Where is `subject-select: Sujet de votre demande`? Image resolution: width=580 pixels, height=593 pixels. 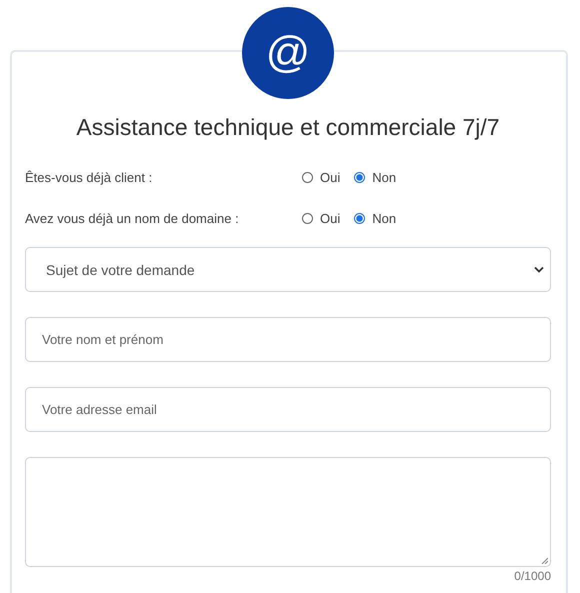
subject-select: Sujet de votre demande is located at coordinates (288, 269).